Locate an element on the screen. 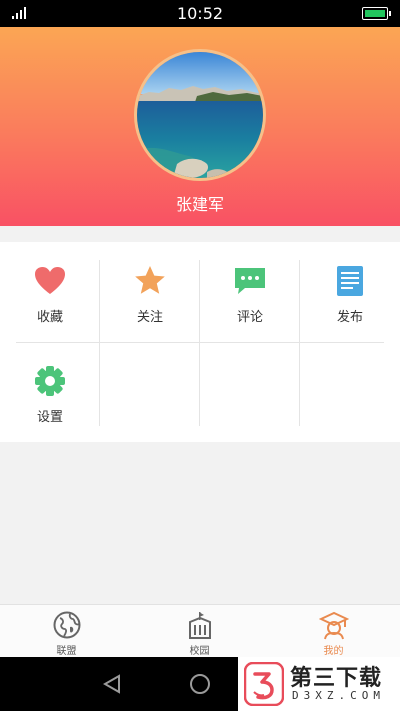  school-building-icon is located at coordinates (200, 625).